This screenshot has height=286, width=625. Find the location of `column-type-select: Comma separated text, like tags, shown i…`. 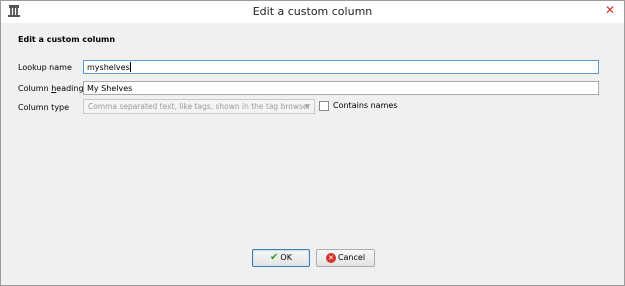

column-type-select: Comma separated text, like tags, shown i… is located at coordinates (199, 106).